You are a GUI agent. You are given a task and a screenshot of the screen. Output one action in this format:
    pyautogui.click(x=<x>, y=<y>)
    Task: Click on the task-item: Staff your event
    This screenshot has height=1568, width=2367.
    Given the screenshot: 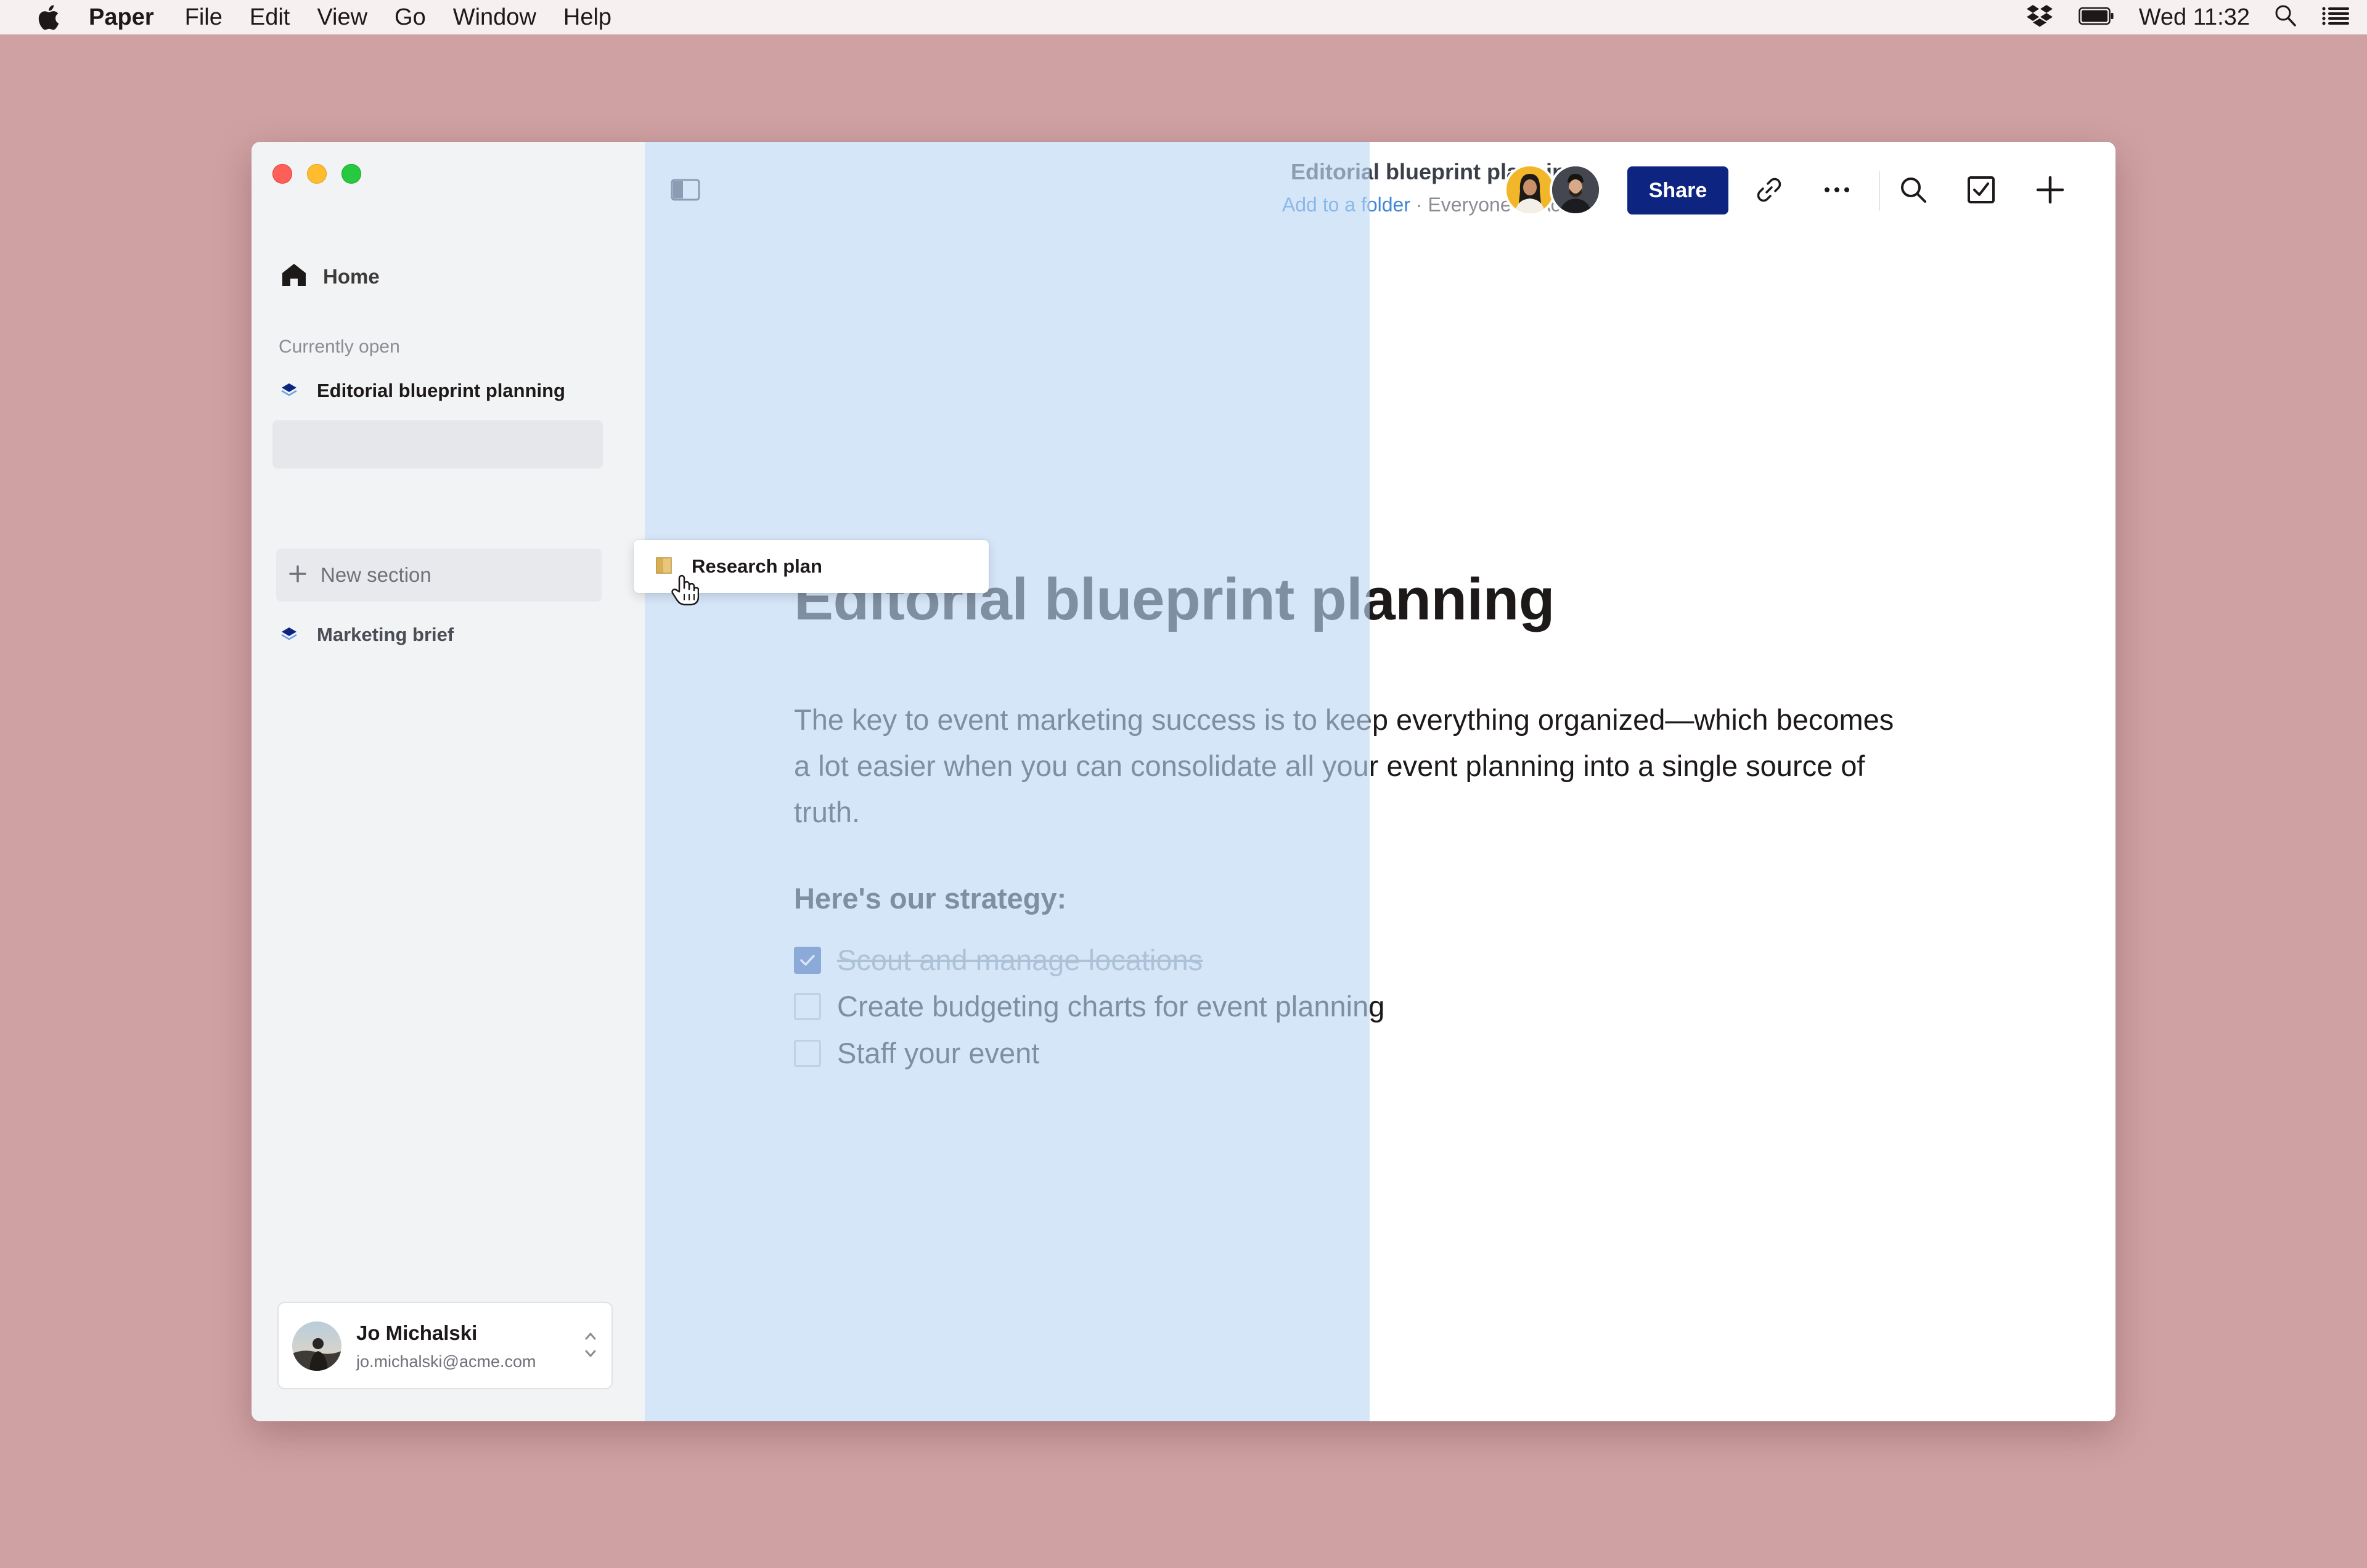 What is the action you would take?
    pyautogui.click(x=916, y=1053)
    